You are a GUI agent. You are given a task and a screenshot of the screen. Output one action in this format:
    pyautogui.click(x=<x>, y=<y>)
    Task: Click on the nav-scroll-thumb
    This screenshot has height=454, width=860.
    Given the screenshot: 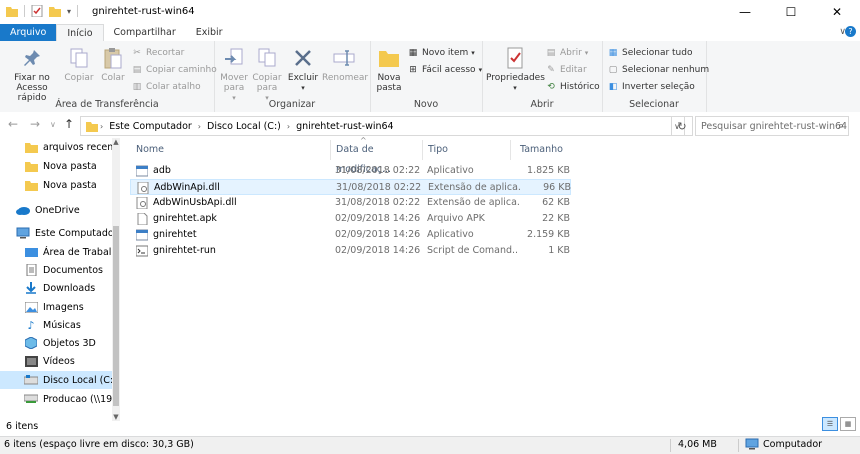 What is the action you would take?
    pyautogui.click(x=116, y=316)
    